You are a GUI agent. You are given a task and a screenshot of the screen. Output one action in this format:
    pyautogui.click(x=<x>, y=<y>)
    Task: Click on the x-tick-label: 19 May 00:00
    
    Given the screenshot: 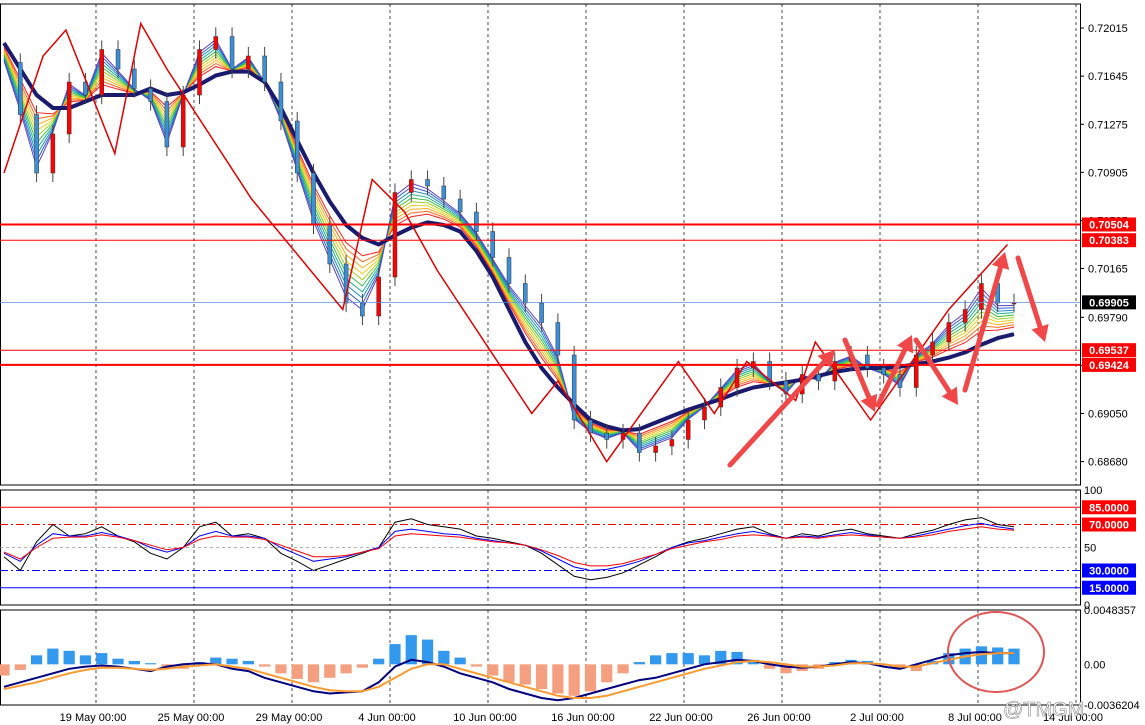 What is the action you would take?
    pyautogui.click(x=93, y=718)
    